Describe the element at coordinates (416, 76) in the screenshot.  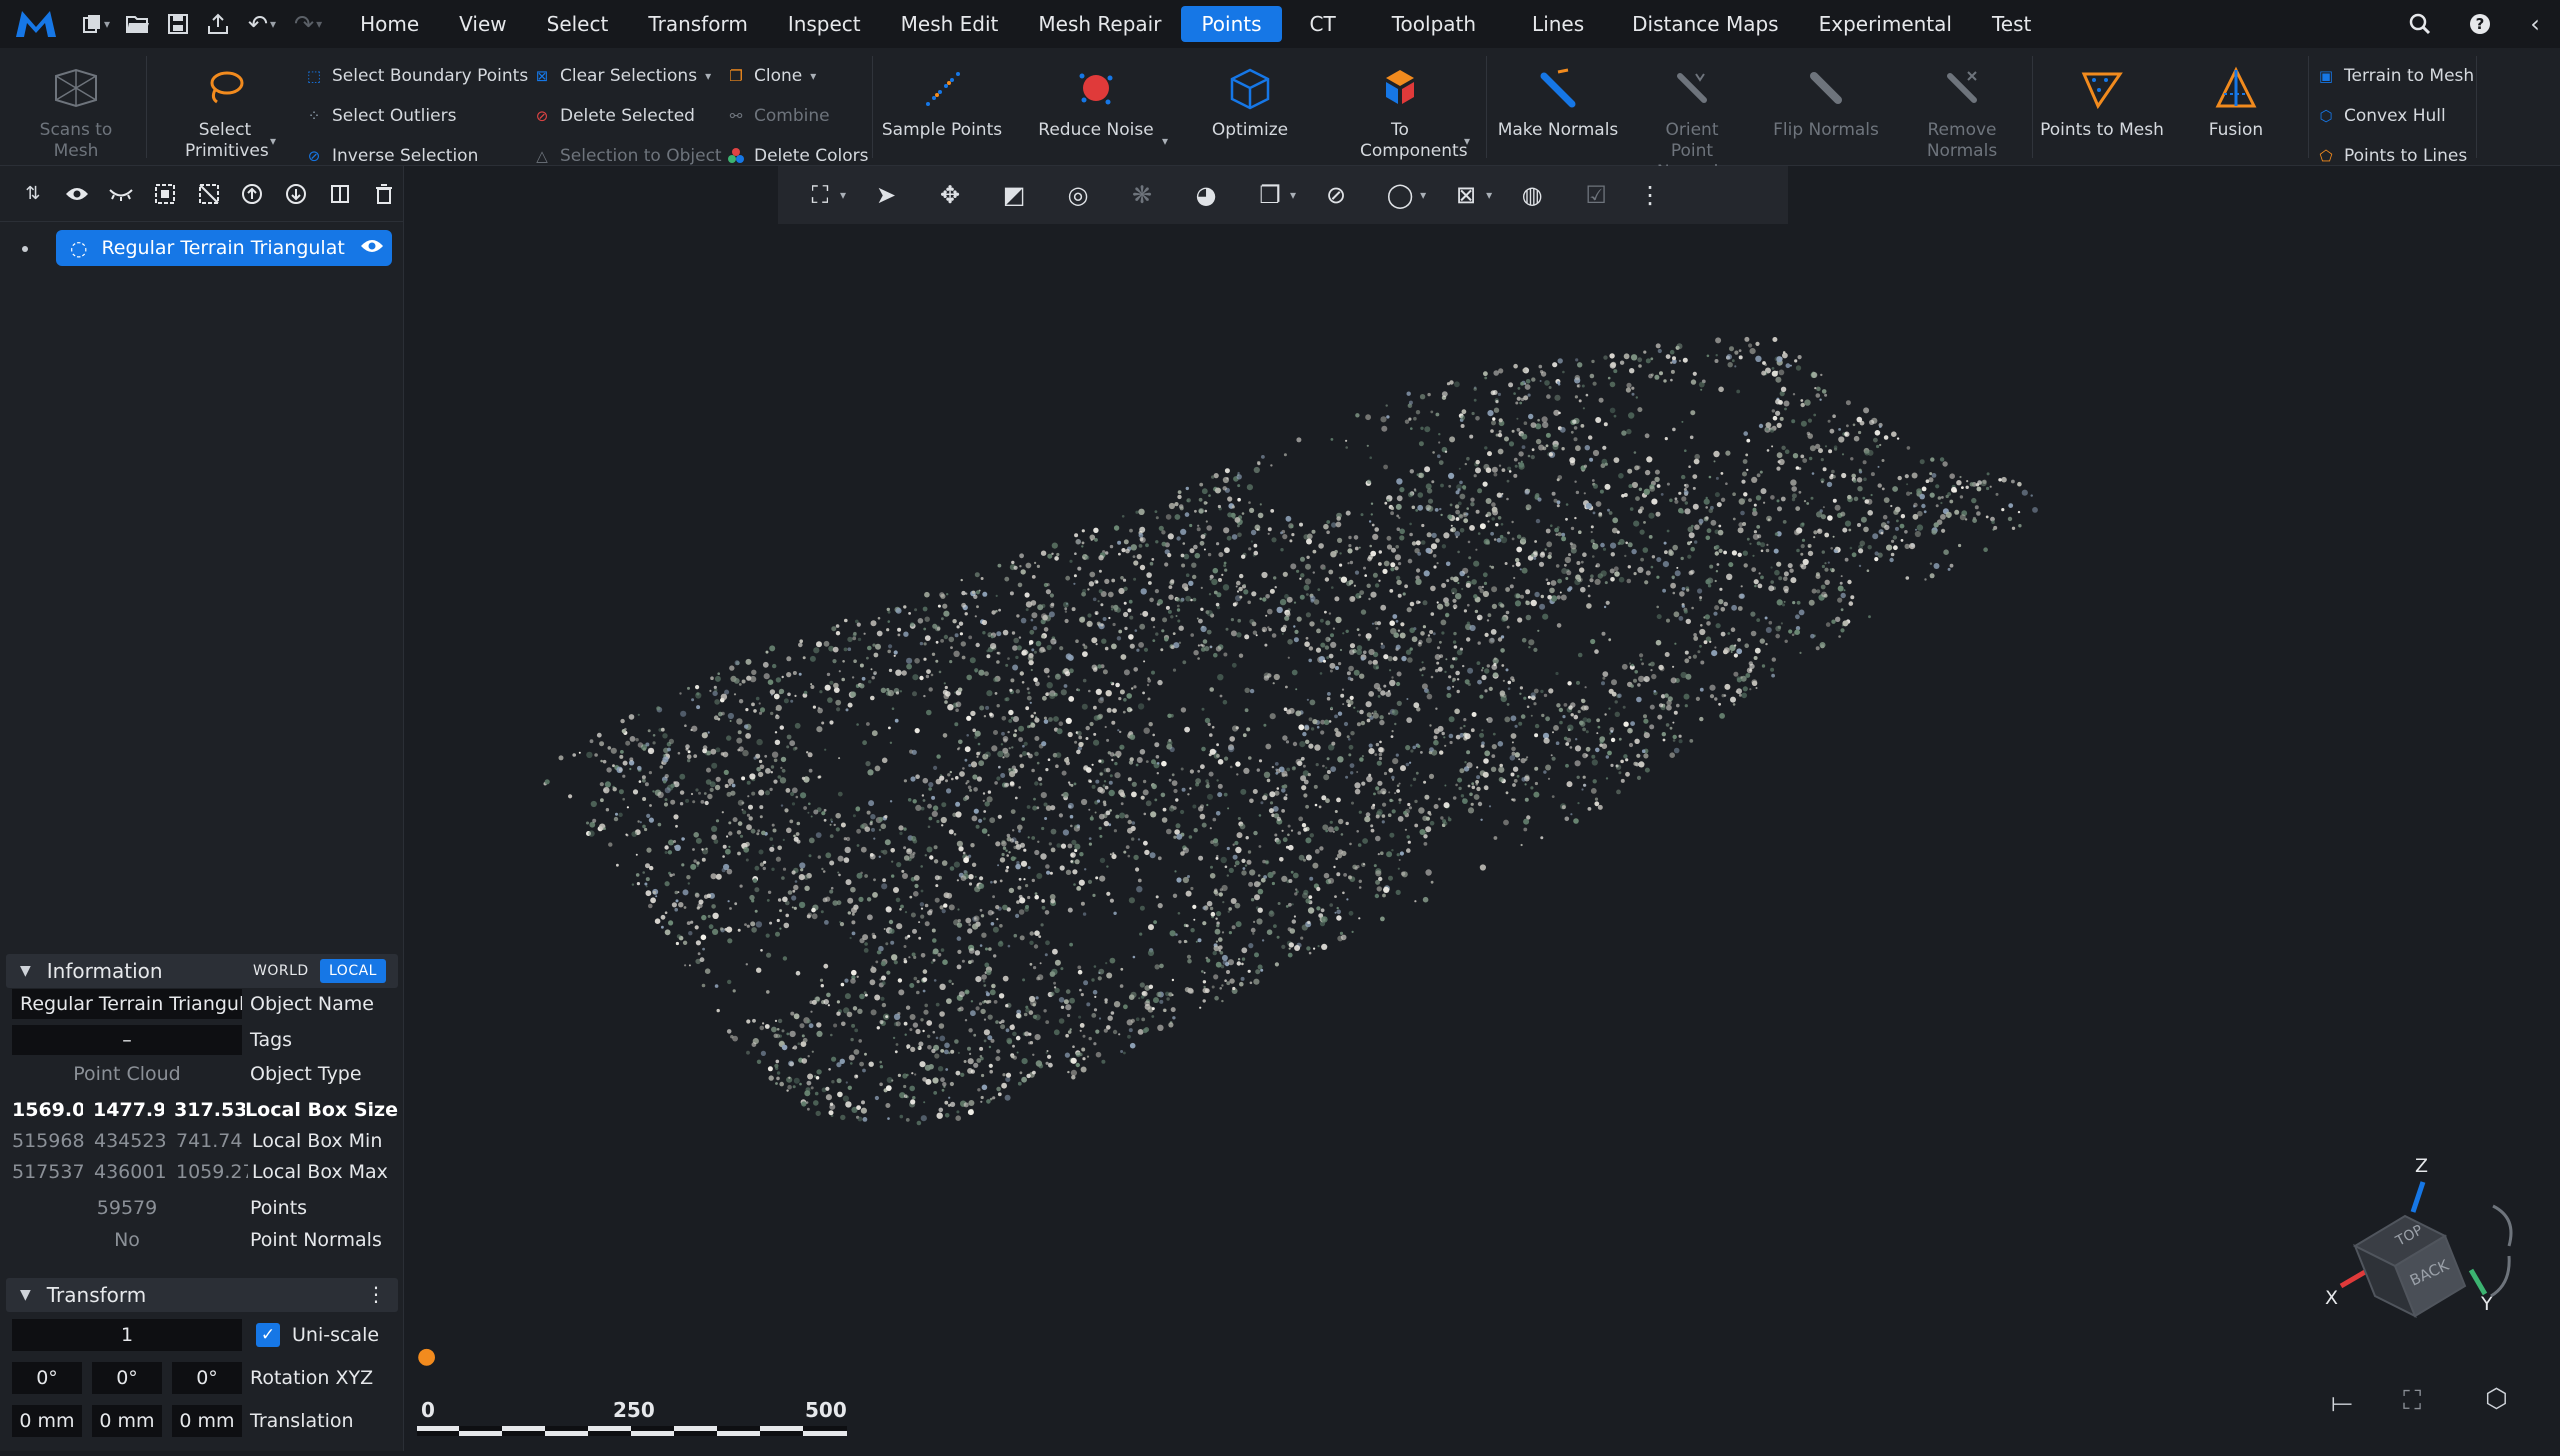
I see `select-boundary-points-button: ⬚ Select Boundary Points` at that location.